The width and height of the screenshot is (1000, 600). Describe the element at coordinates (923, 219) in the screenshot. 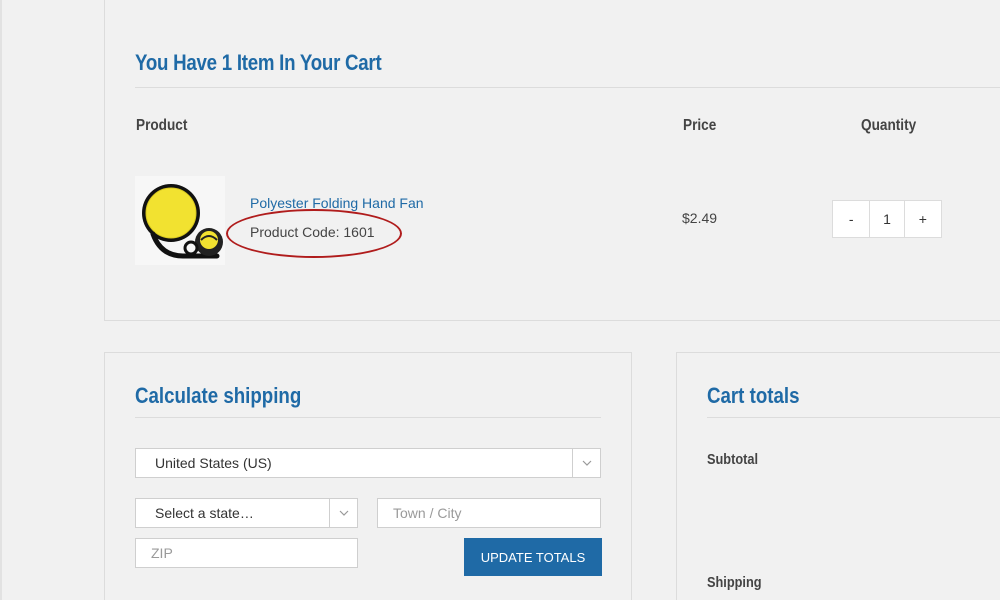

I see `quantity-increment-button: +` at that location.